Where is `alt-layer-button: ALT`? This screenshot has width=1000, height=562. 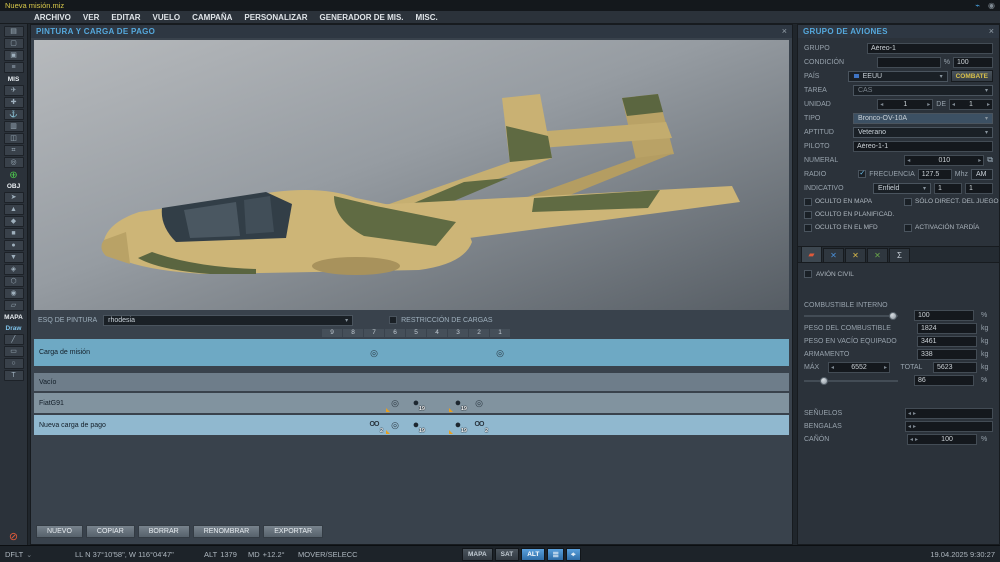
alt-layer-button: ALT is located at coordinates (533, 554).